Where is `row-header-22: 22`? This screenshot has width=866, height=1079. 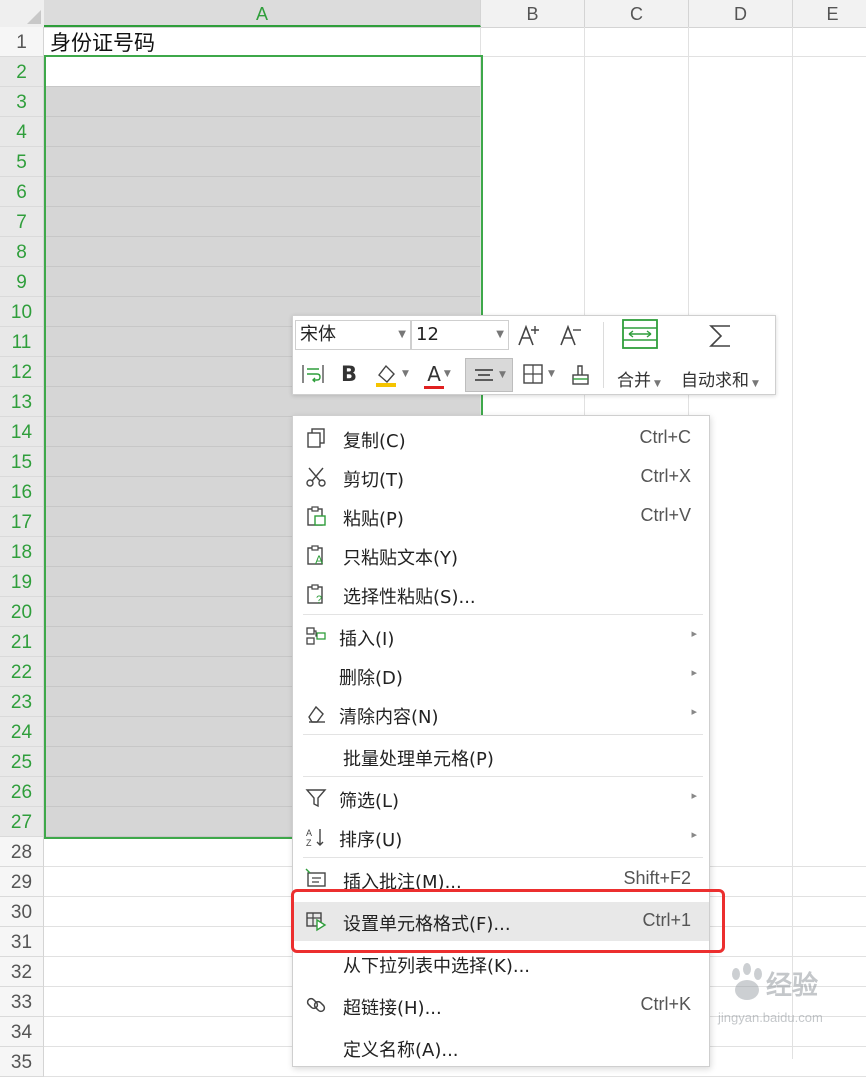
row-header-22: 22 is located at coordinates (22, 672).